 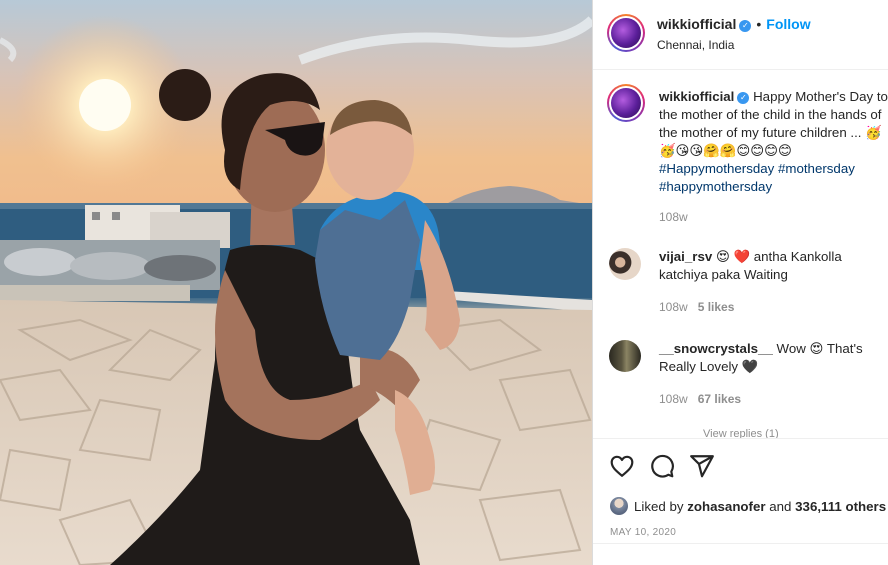 I want to click on comment-meta: 108w 5 likes, so click(x=696, y=307).